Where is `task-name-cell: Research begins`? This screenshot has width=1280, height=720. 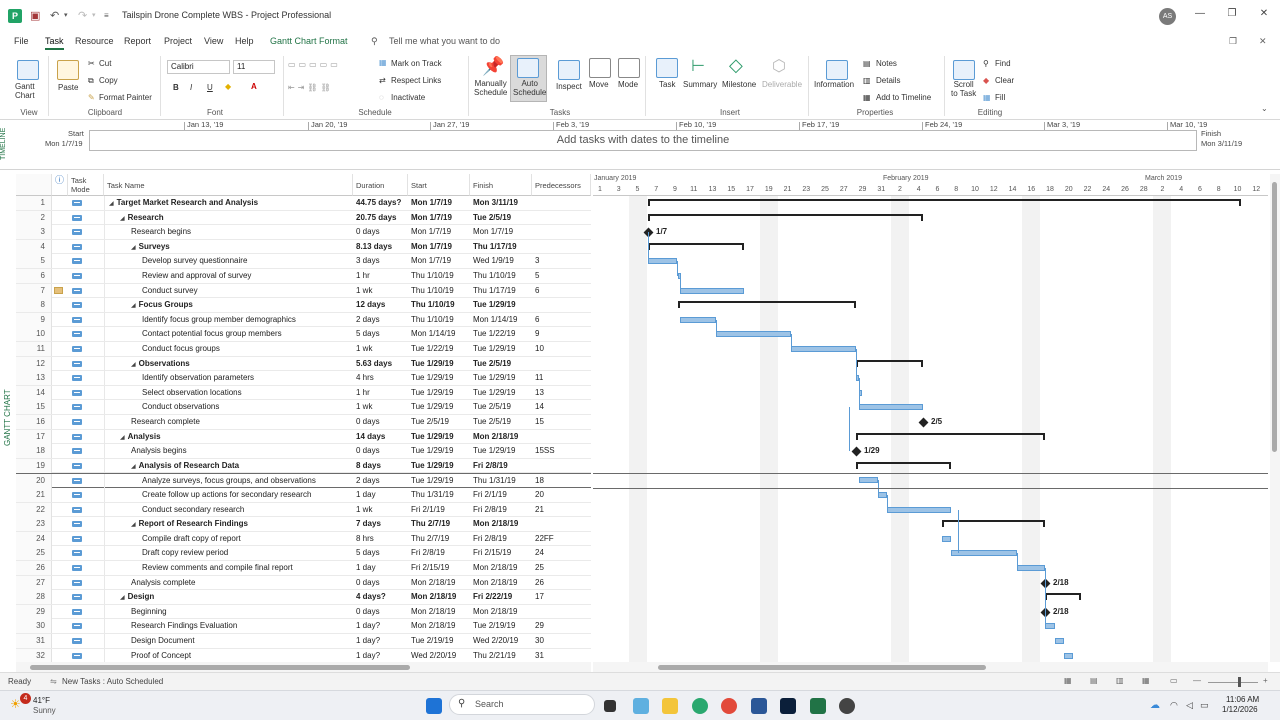 task-name-cell: Research begins is located at coordinates (228, 232).